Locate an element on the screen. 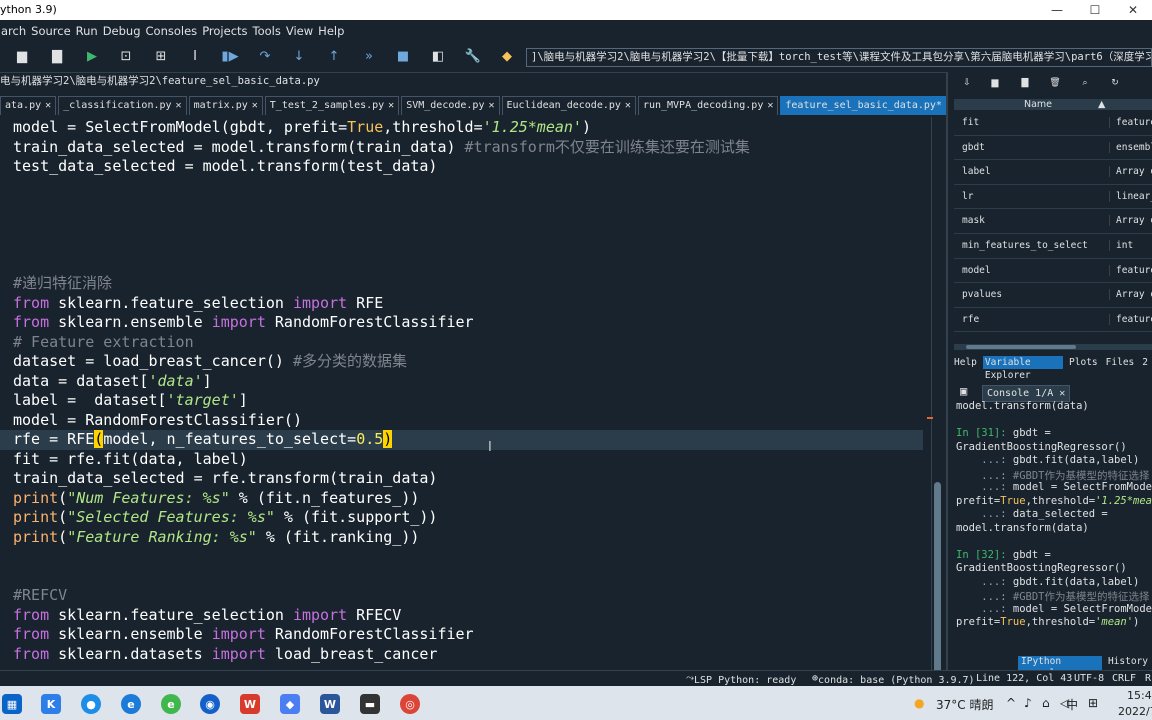  start-icon: ▦ is located at coordinates (12, 704).